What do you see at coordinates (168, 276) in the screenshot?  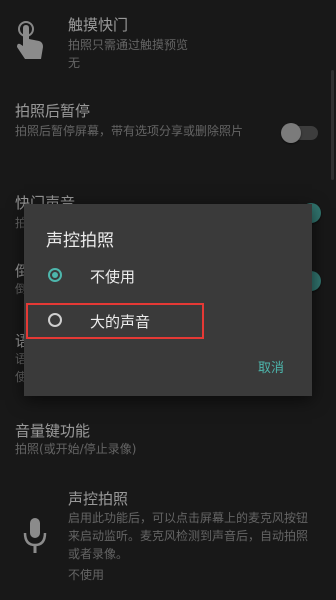 I see `dialog-option-none: 不使用` at bounding box center [168, 276].